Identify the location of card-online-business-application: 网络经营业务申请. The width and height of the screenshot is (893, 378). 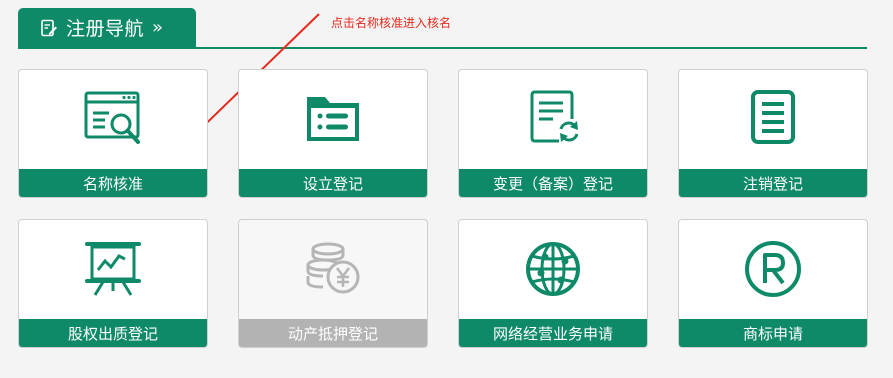
(553, 283).